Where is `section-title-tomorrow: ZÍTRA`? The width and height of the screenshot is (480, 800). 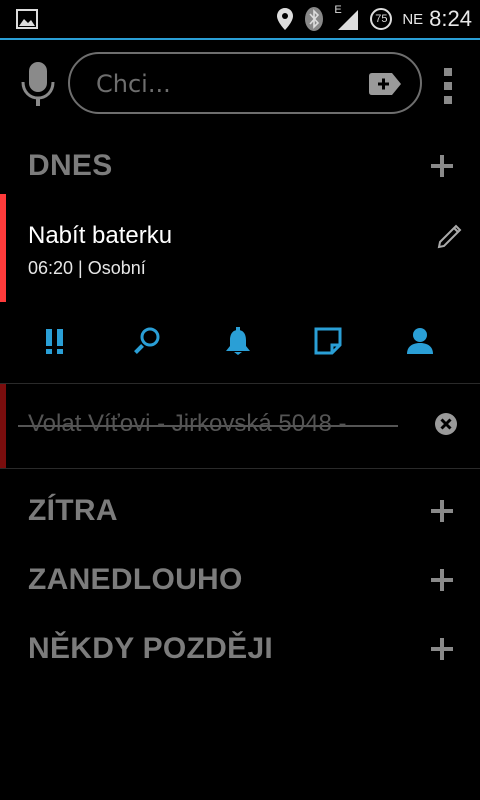 section-title-tomorrow: ZÍTRA is located at coordinates (73, 510).